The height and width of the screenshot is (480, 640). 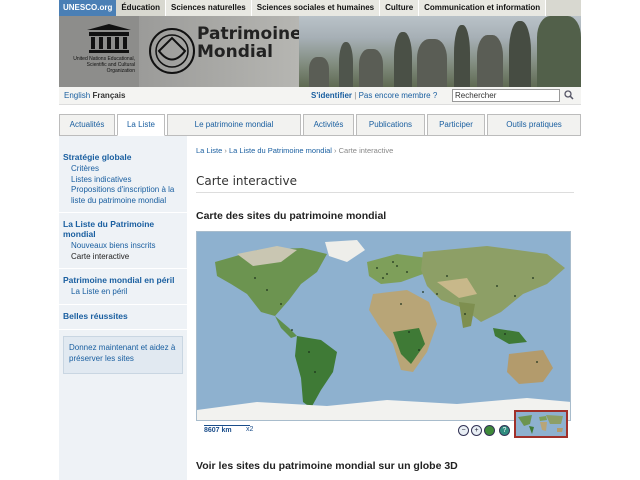 What do you see at coordinates (316, 8) in the screenshot?
I see `nav-sciences-sociales: Sciences sociales et humaines` at bounding box center [316, 8].